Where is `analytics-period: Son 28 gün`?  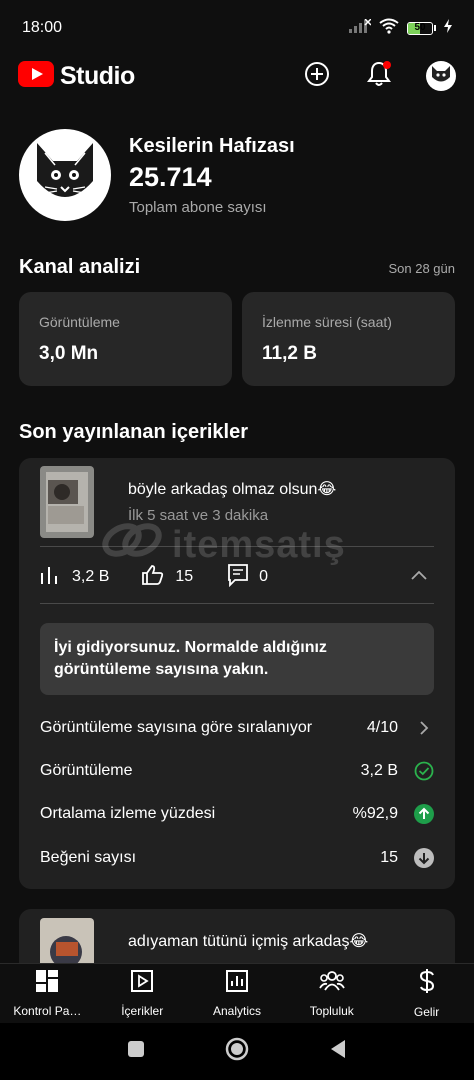 analytics-period: Son 28 gün is located at coordinates (421, 268).